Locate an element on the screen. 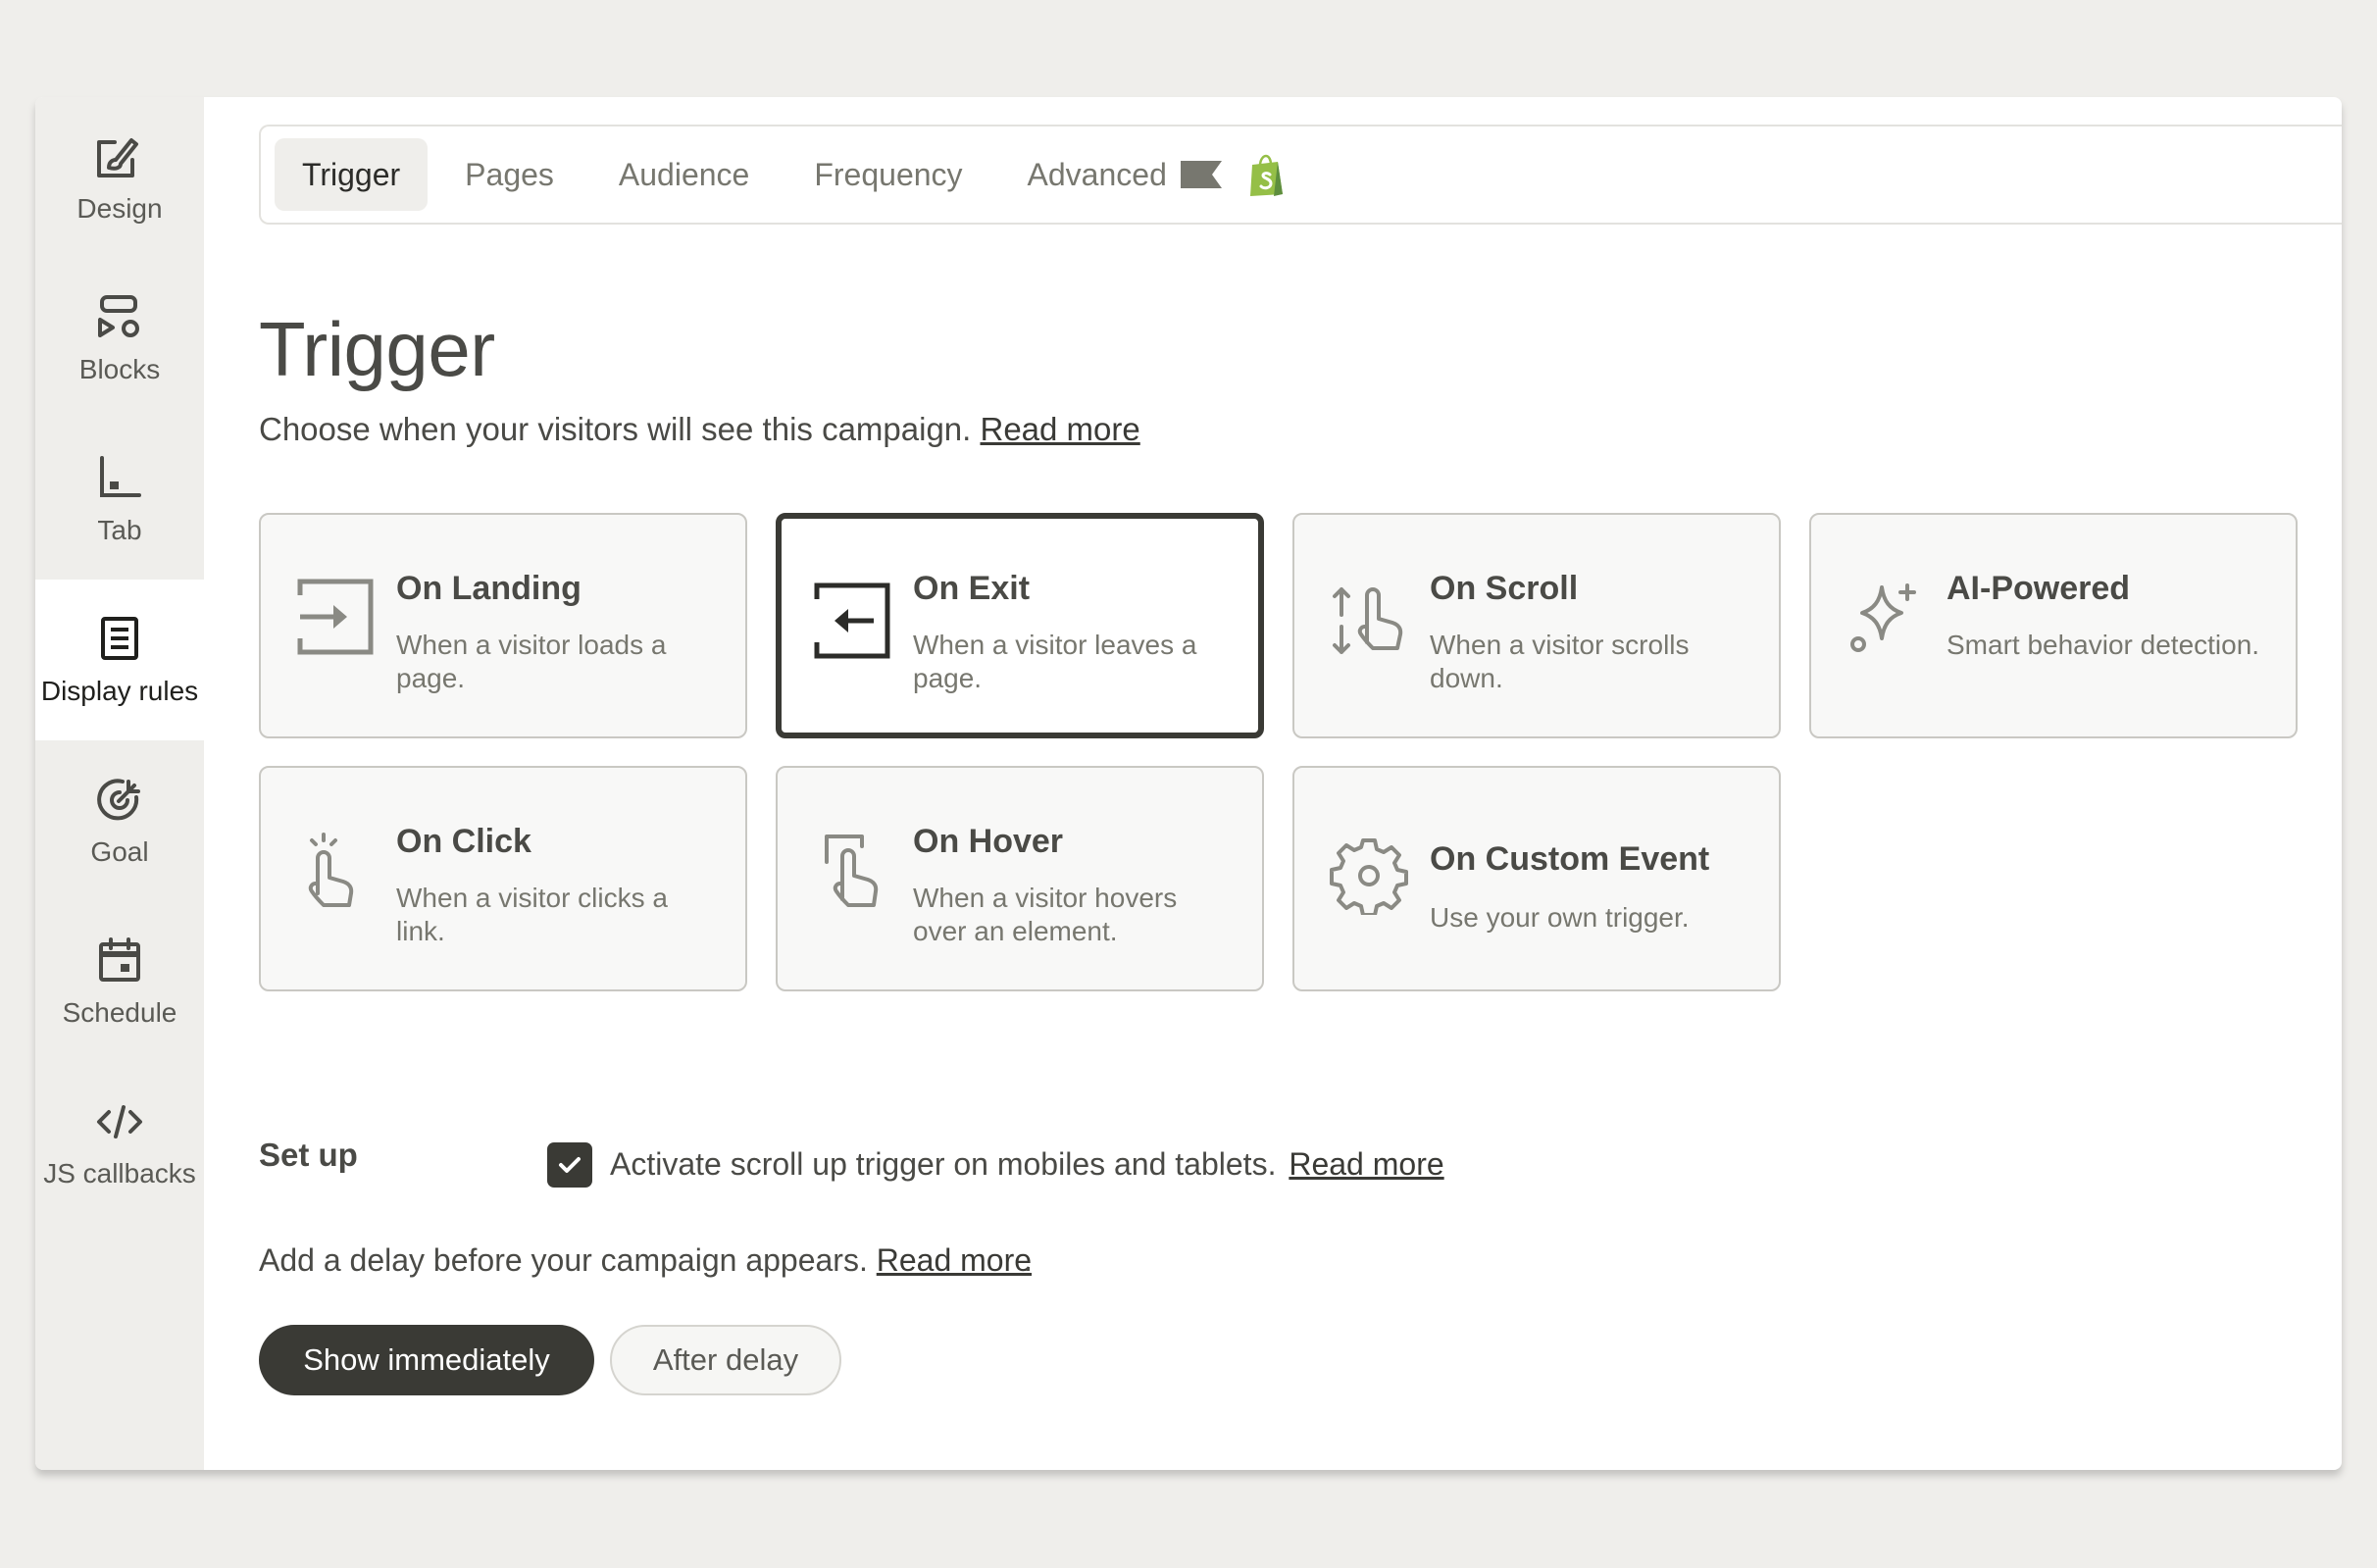 The width and height of the screenshot is (2377, 1568). trigger-title: On Exit is located at coordinates (972, 588).